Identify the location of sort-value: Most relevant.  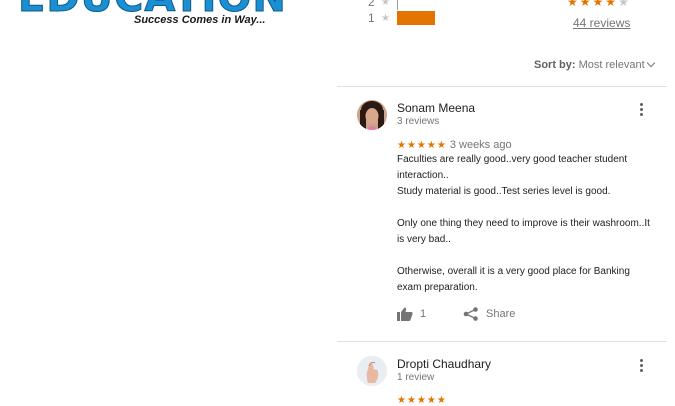
(611, 65).